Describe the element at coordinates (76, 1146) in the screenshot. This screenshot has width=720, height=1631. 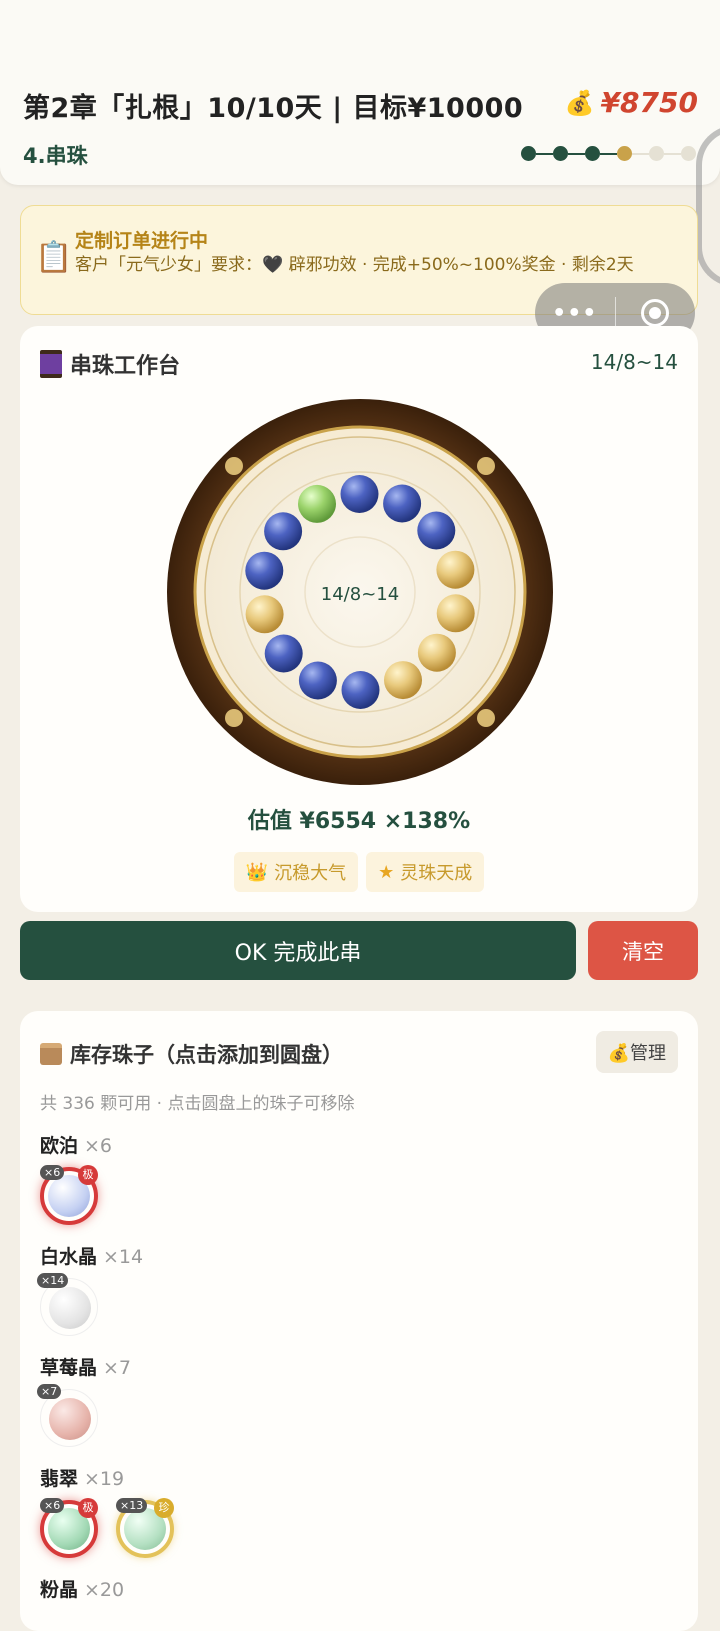
I see `bead-group-label: 欧泊 ×6` at that location.